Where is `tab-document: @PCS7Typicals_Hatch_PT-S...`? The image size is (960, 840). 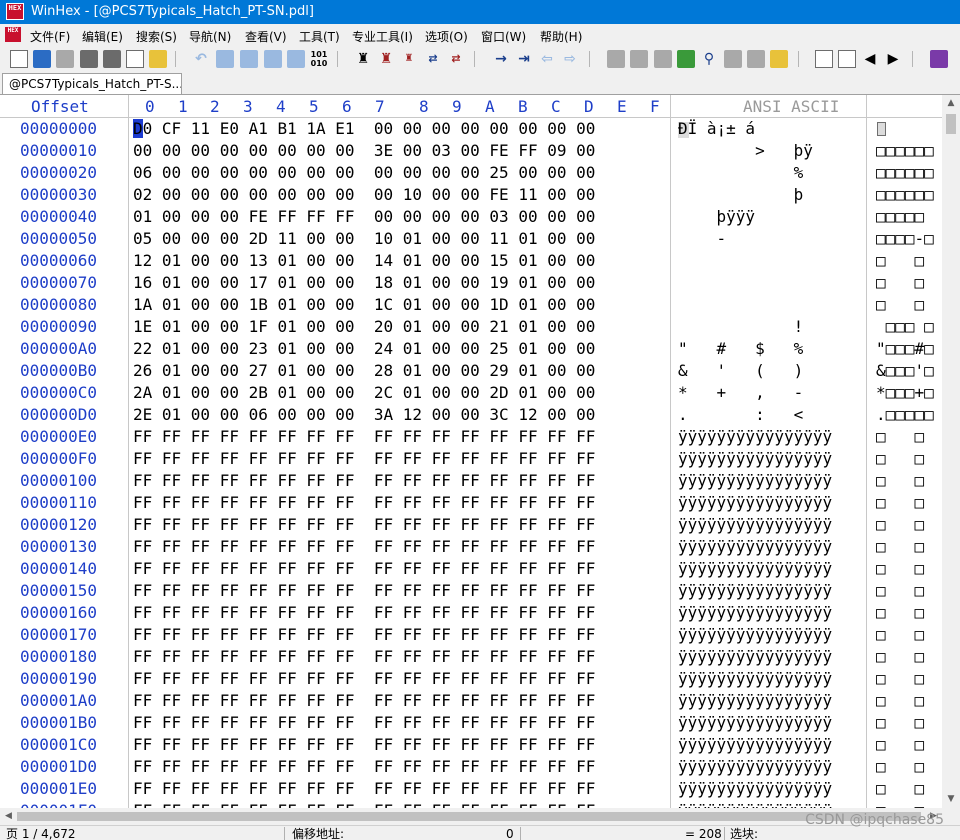 tab-document: @PCS7Typicals_Hatch_PT-S... is located at coordinates (92, 83).